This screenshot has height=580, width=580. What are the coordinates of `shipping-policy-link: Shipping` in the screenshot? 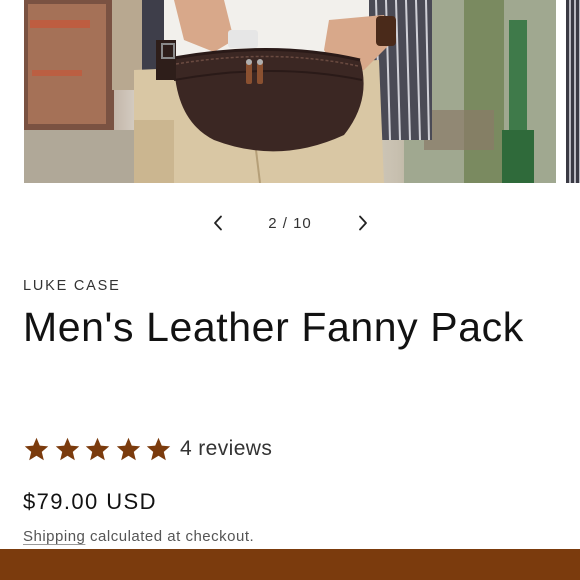 It's located at (54, 536).